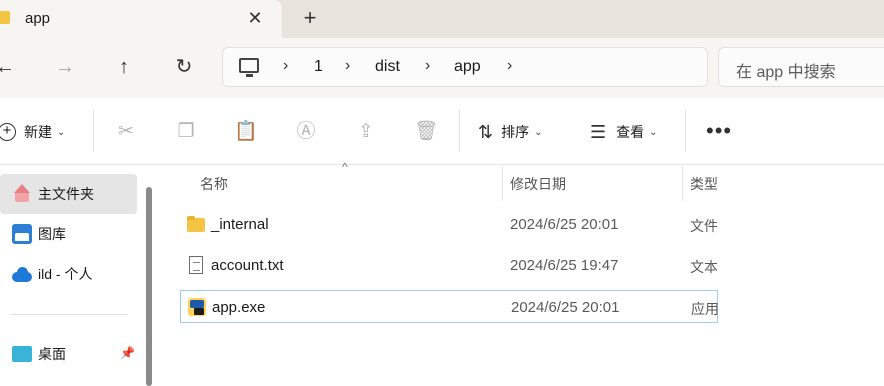  Describe the element at coordinates (22, 234) in the screenshot. I see `gallery-icon` at that location.